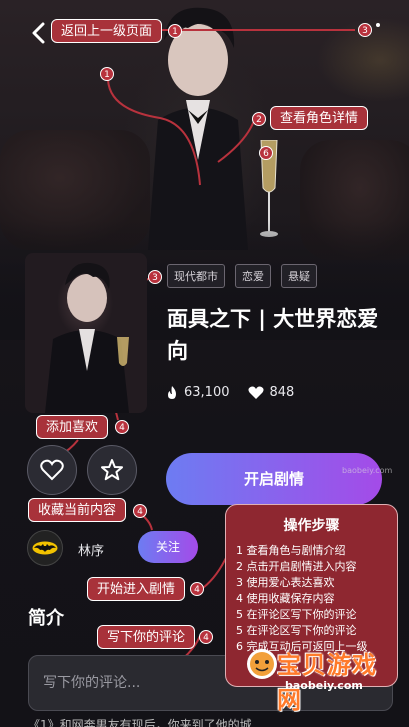  I want to click on likes-count: 848, so click(282, 392).